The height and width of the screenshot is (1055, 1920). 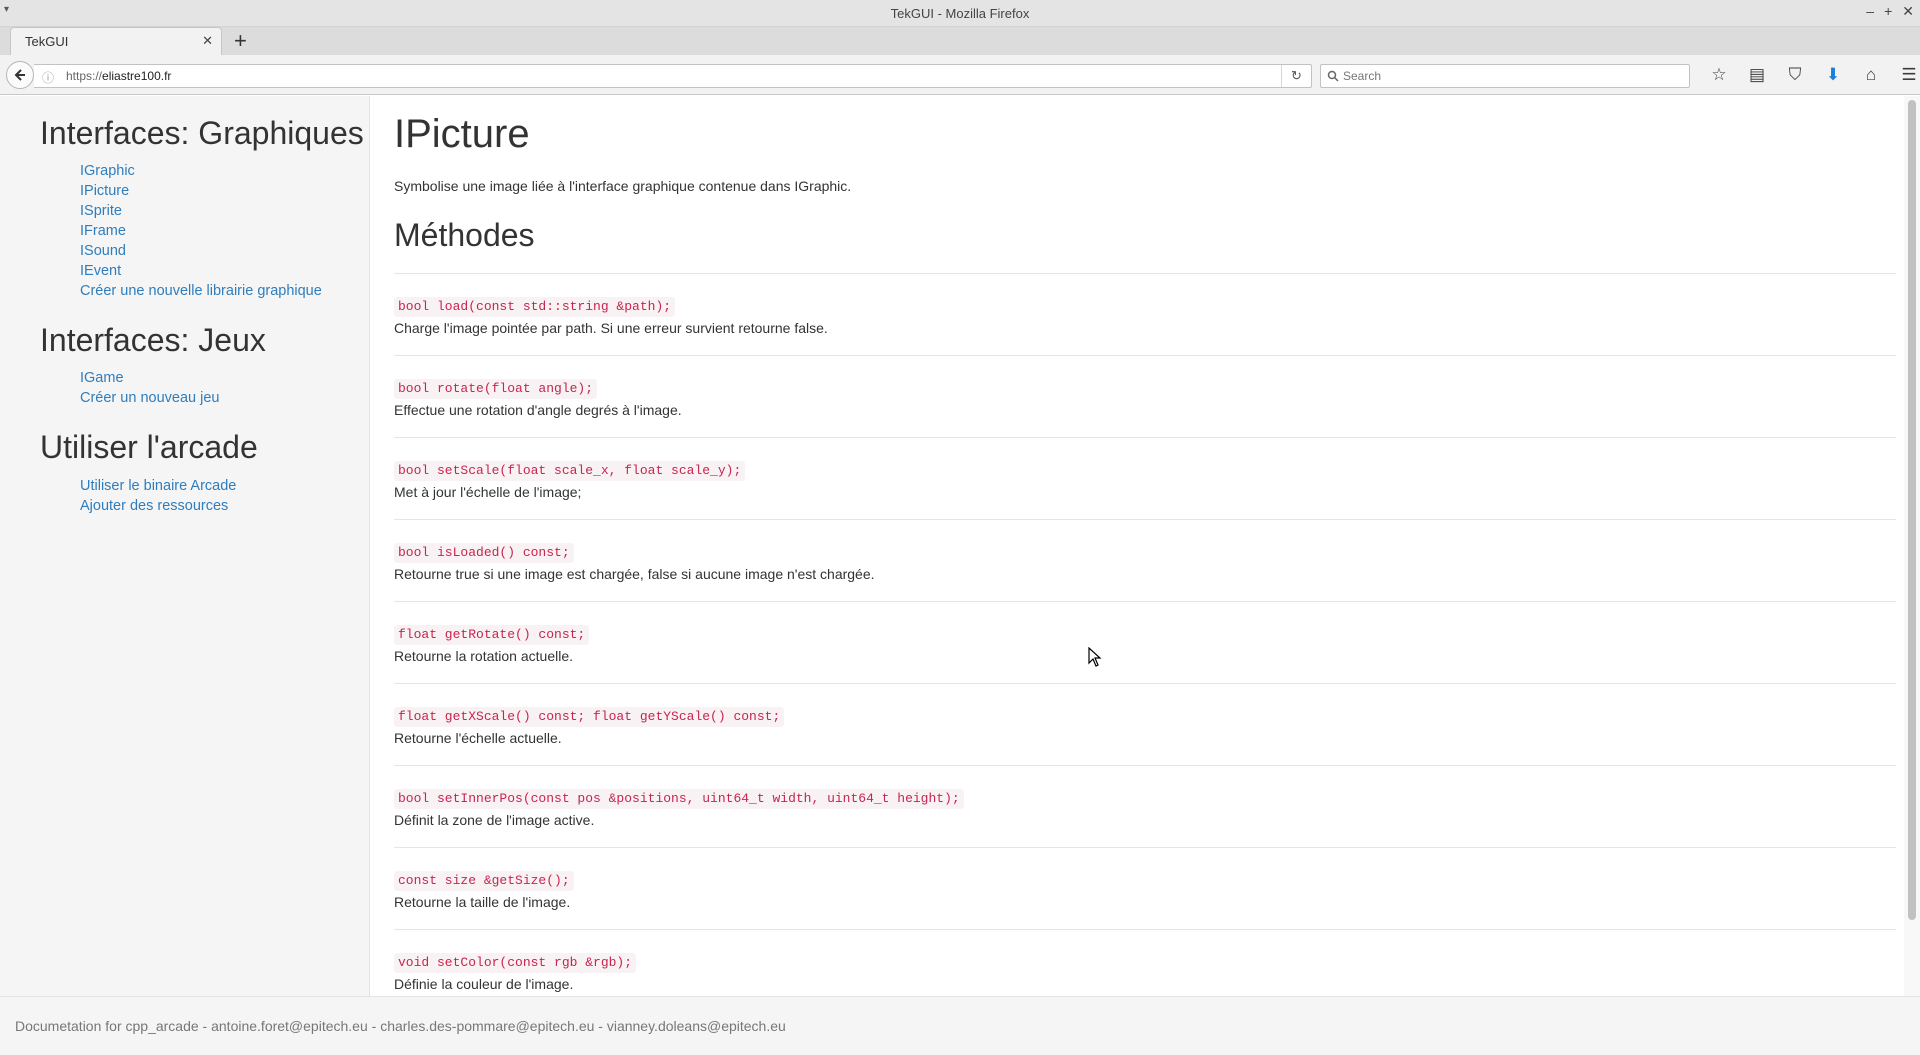 I want to click on search-bar, so click(x=1505, y=76).